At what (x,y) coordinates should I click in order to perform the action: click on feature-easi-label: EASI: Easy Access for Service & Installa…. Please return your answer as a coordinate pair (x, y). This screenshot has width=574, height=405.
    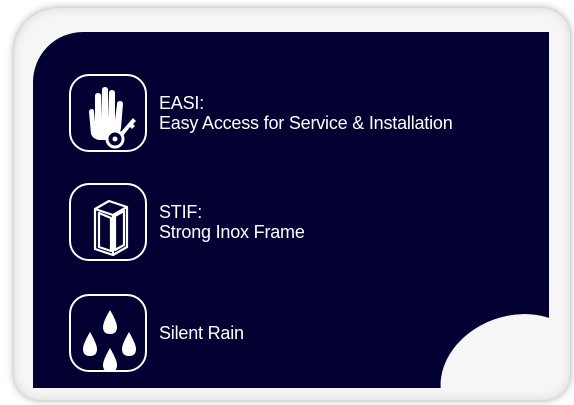
    Looking at the image, I should click on (306, 113).